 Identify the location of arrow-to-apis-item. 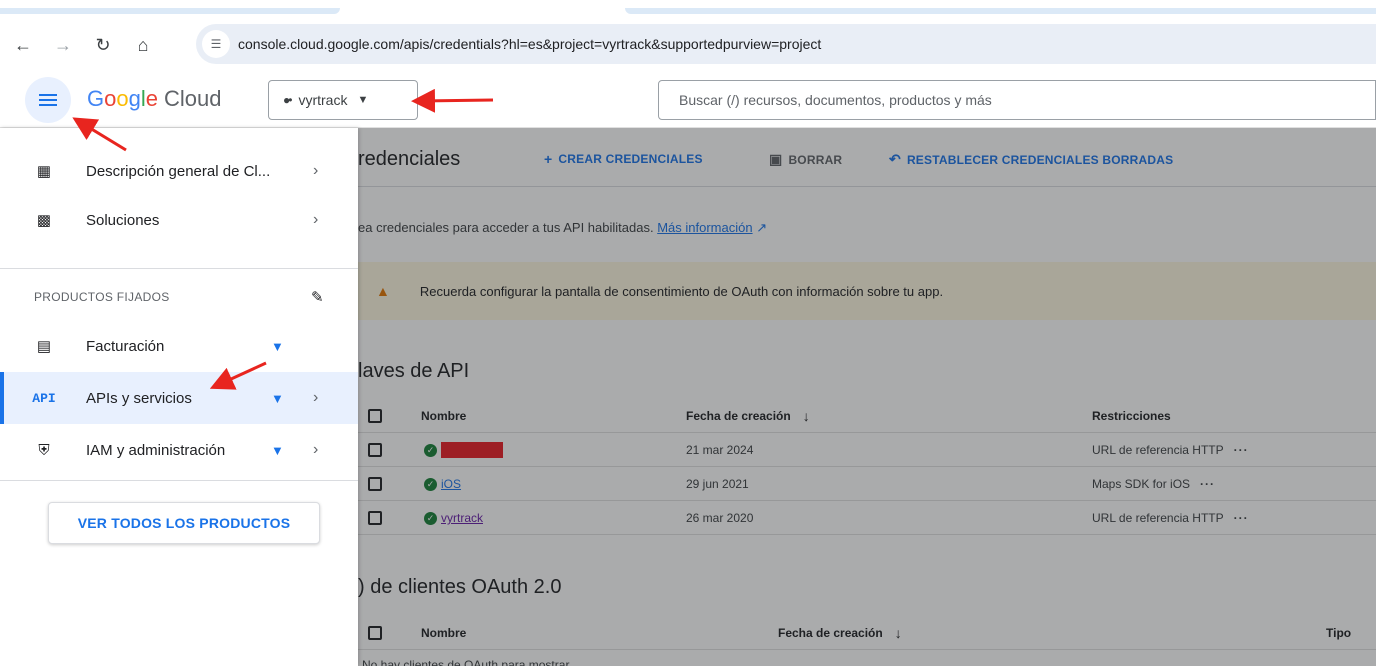
(238, 375).